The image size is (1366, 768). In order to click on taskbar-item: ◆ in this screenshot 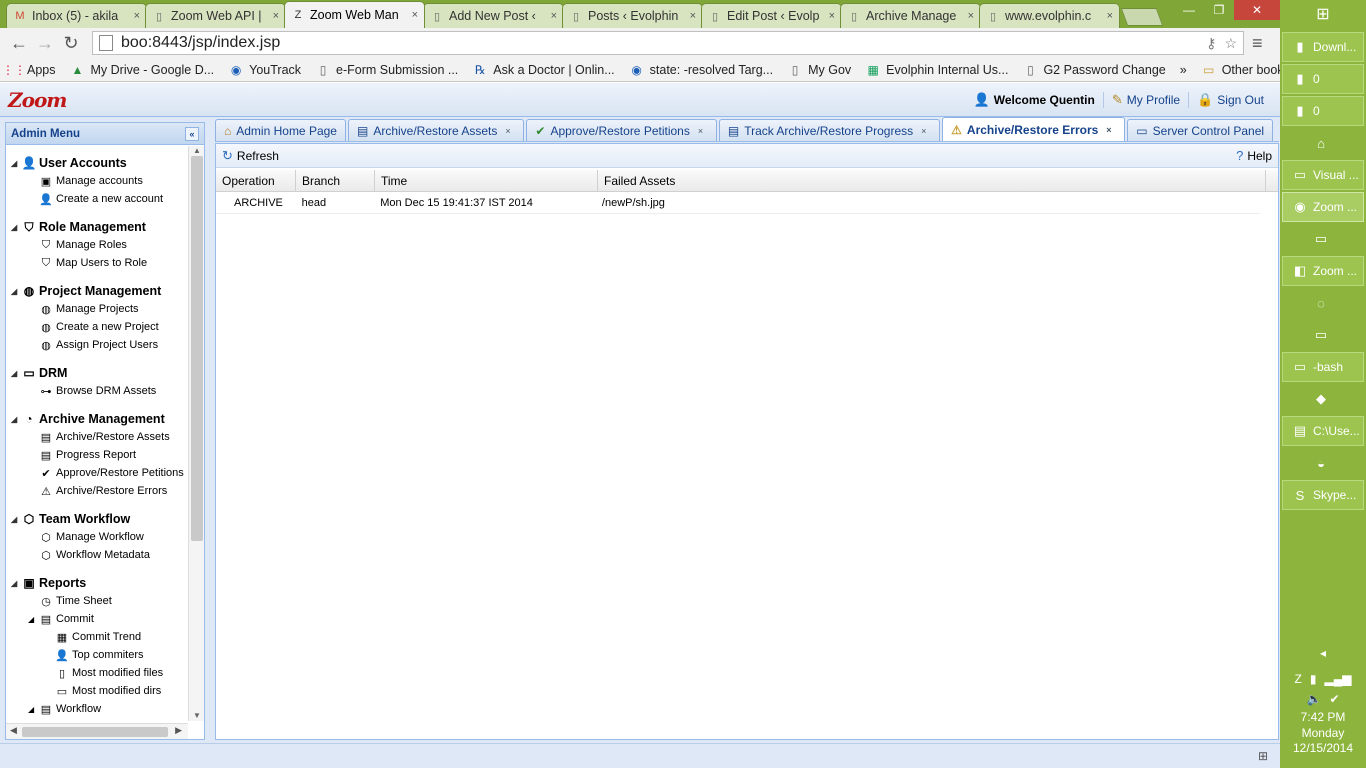, I will do `click(1323, 399)`.